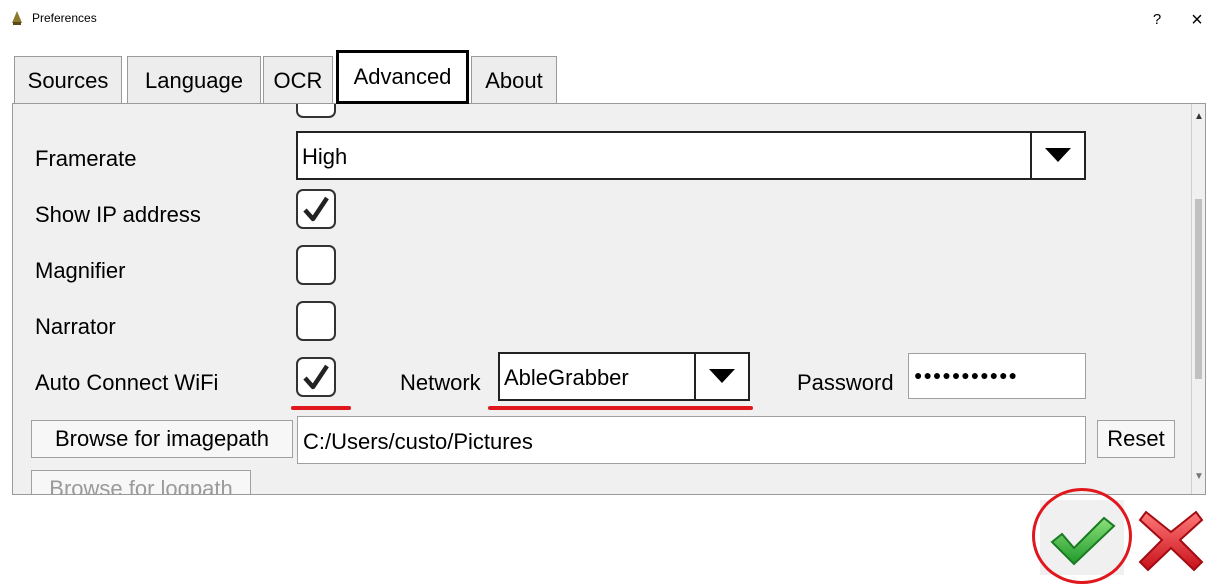 This screenshot has width=1218, height=584. I want to click on network-value: AbleGrabber, so click(566, 377).